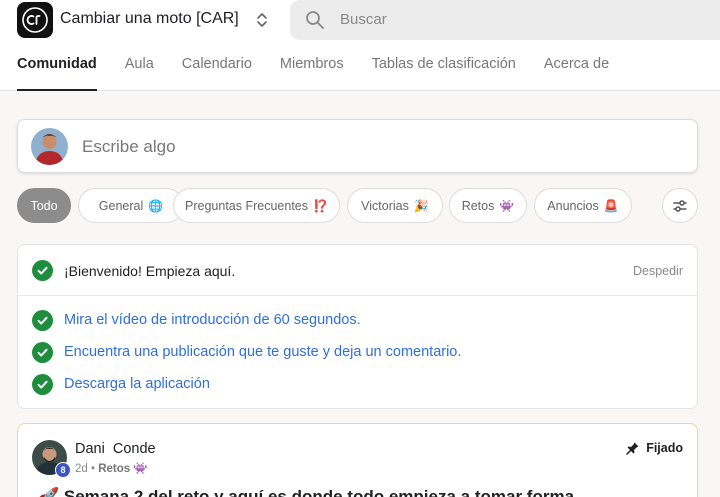  Describe the element at coordinates (149, 19) in the screenshot. I see `group-name: Cambiar una moto [CAR]` at that location.